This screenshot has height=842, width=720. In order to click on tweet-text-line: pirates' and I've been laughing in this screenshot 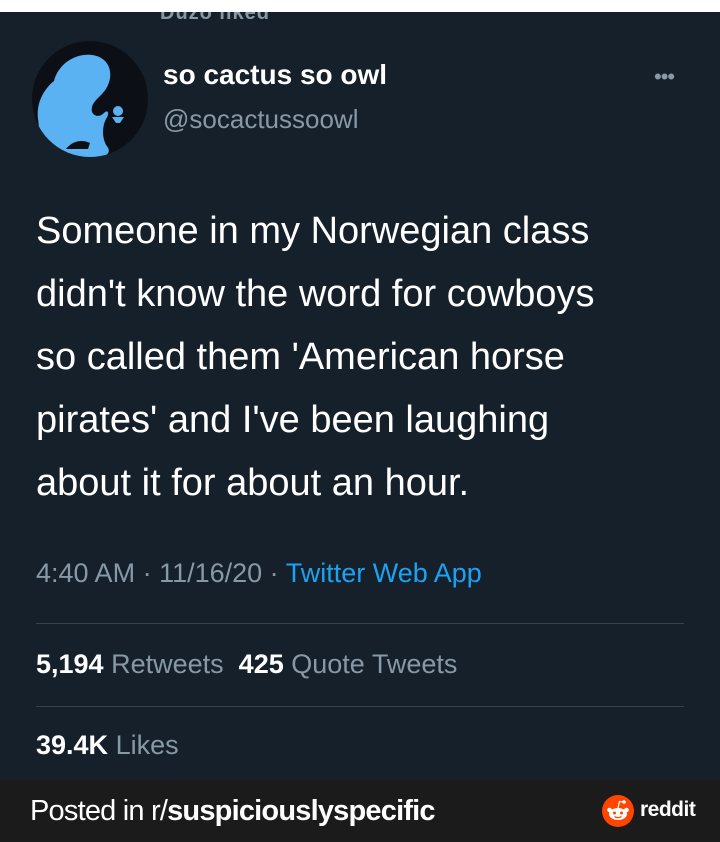, I will do `click(293, 420)`.